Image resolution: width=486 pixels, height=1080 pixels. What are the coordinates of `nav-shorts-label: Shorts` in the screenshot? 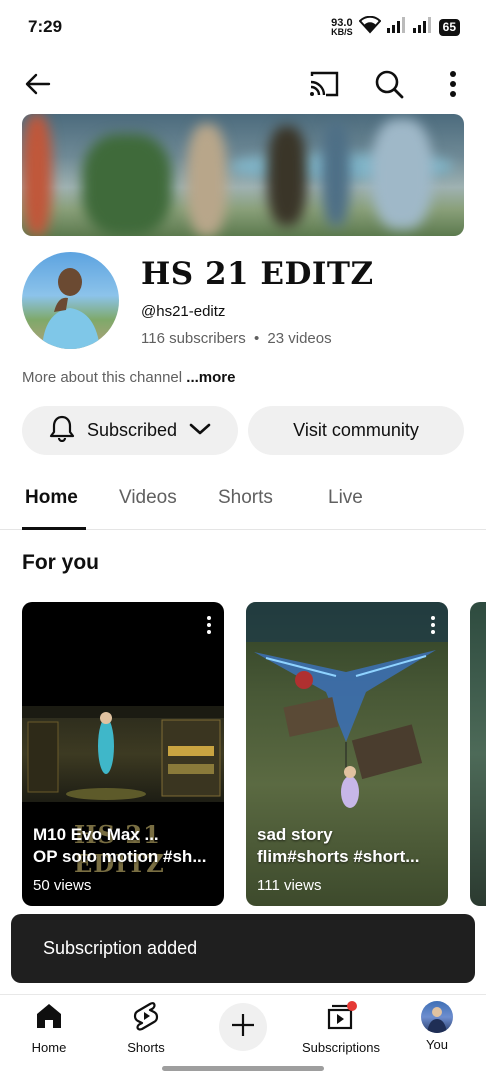 It's located at (146, 1047).